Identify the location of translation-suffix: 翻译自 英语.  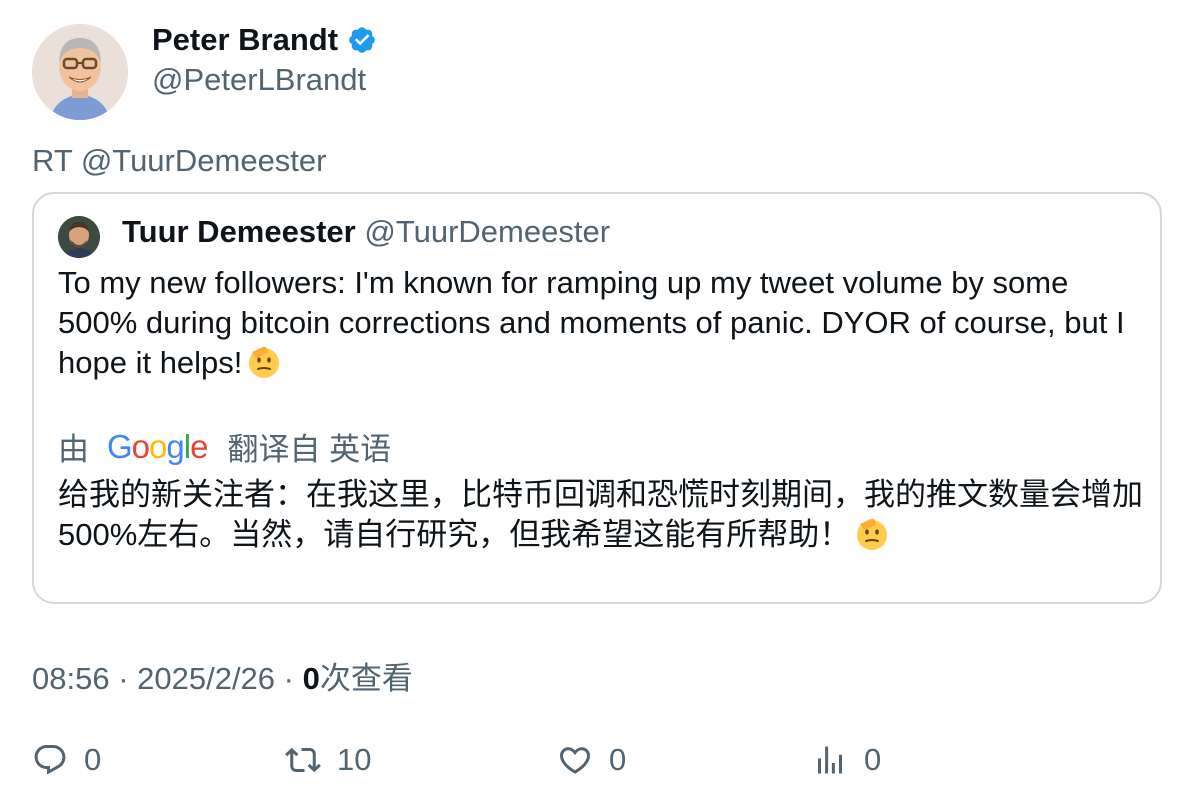
(309, 449).